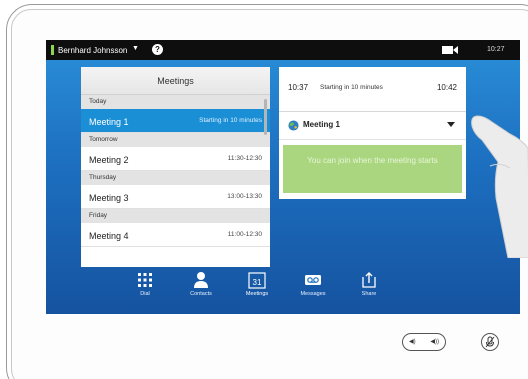 This screenshot has width=528, height=379. Describe the element at coordinates (175, 197) in the screenshot. I see `meeting-list-item-3: Meeting 3 13:00-13:30` at that location.